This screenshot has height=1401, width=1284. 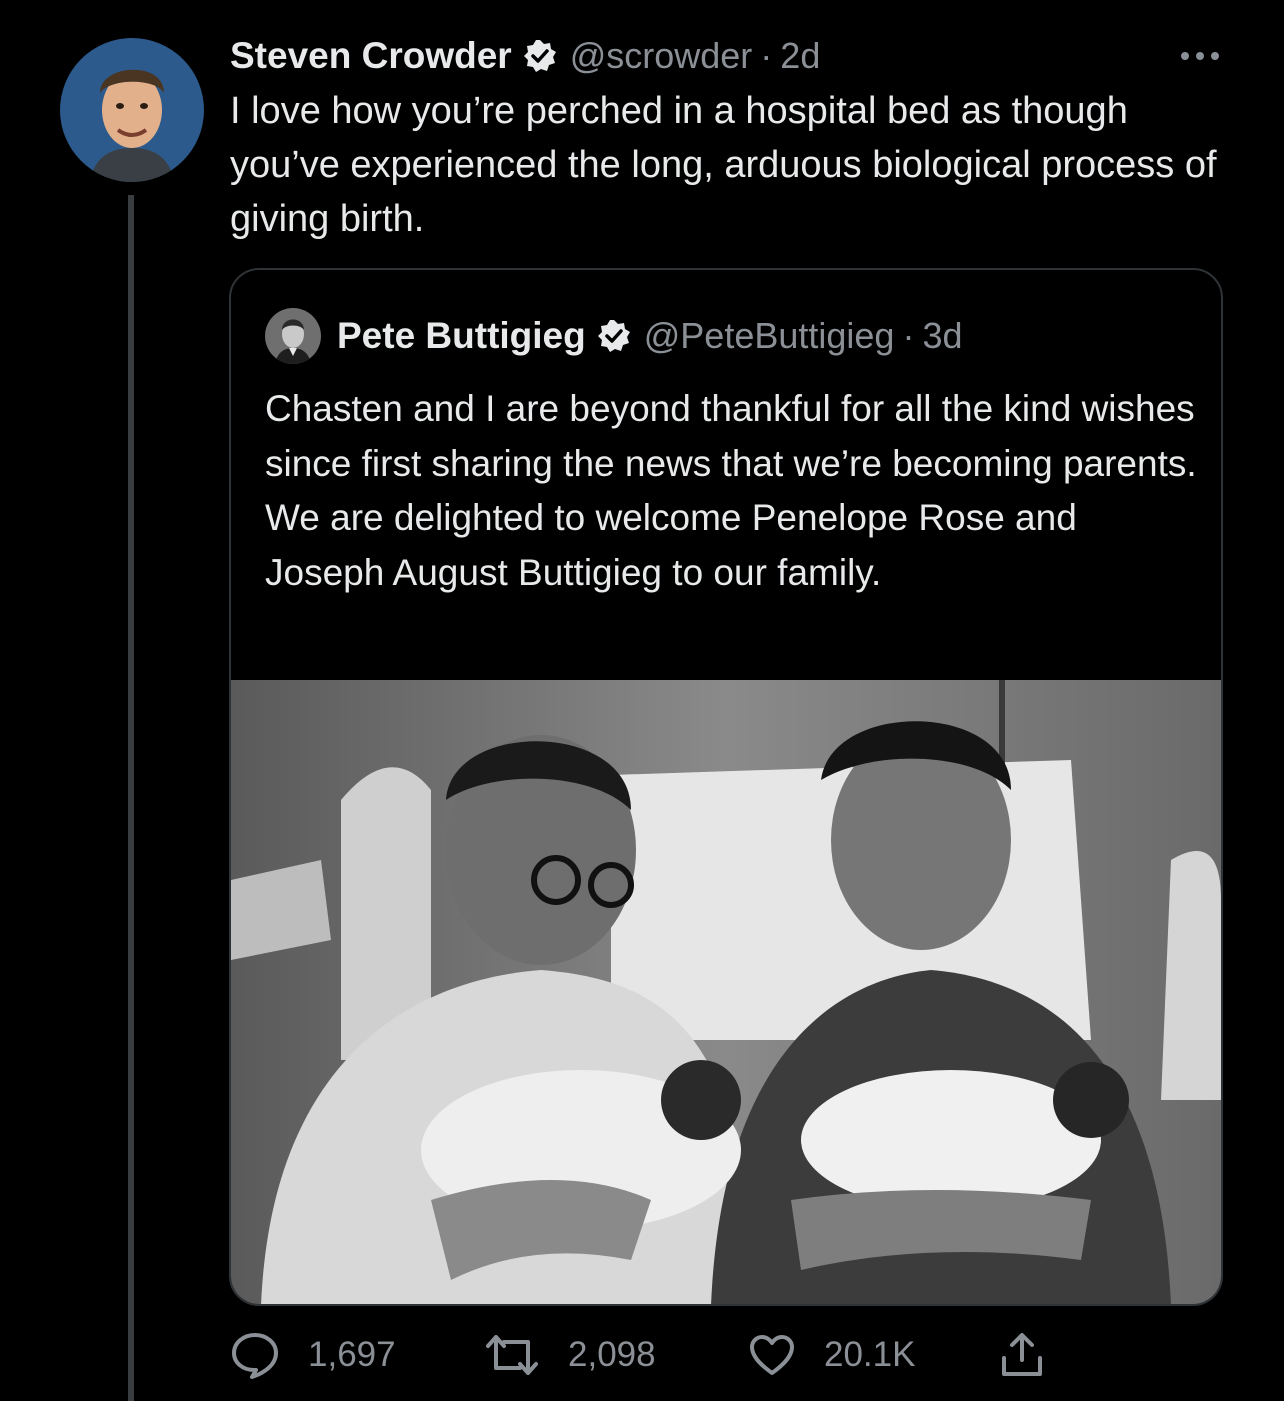 I want to click on reply-count: 1,697, so click(x=352, y=1354).